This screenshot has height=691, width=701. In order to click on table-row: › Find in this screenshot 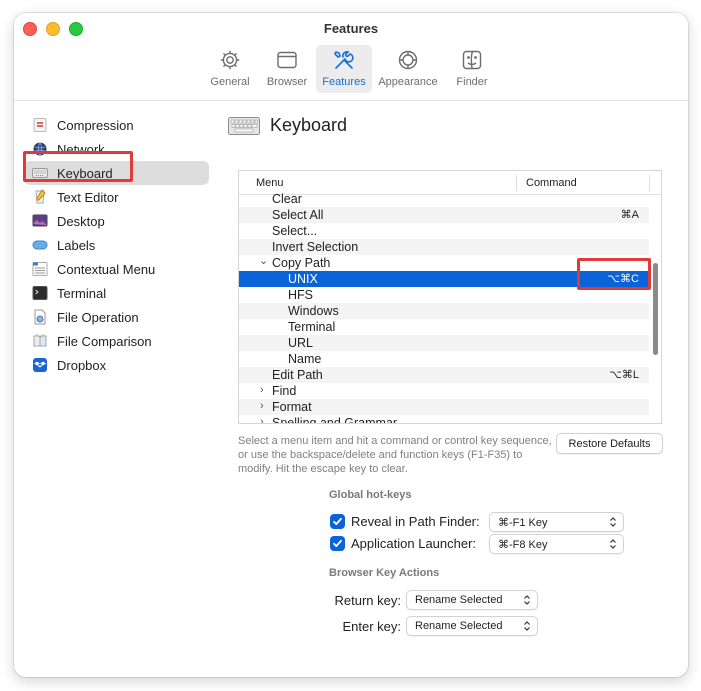, I will do `click(444, 391)`.